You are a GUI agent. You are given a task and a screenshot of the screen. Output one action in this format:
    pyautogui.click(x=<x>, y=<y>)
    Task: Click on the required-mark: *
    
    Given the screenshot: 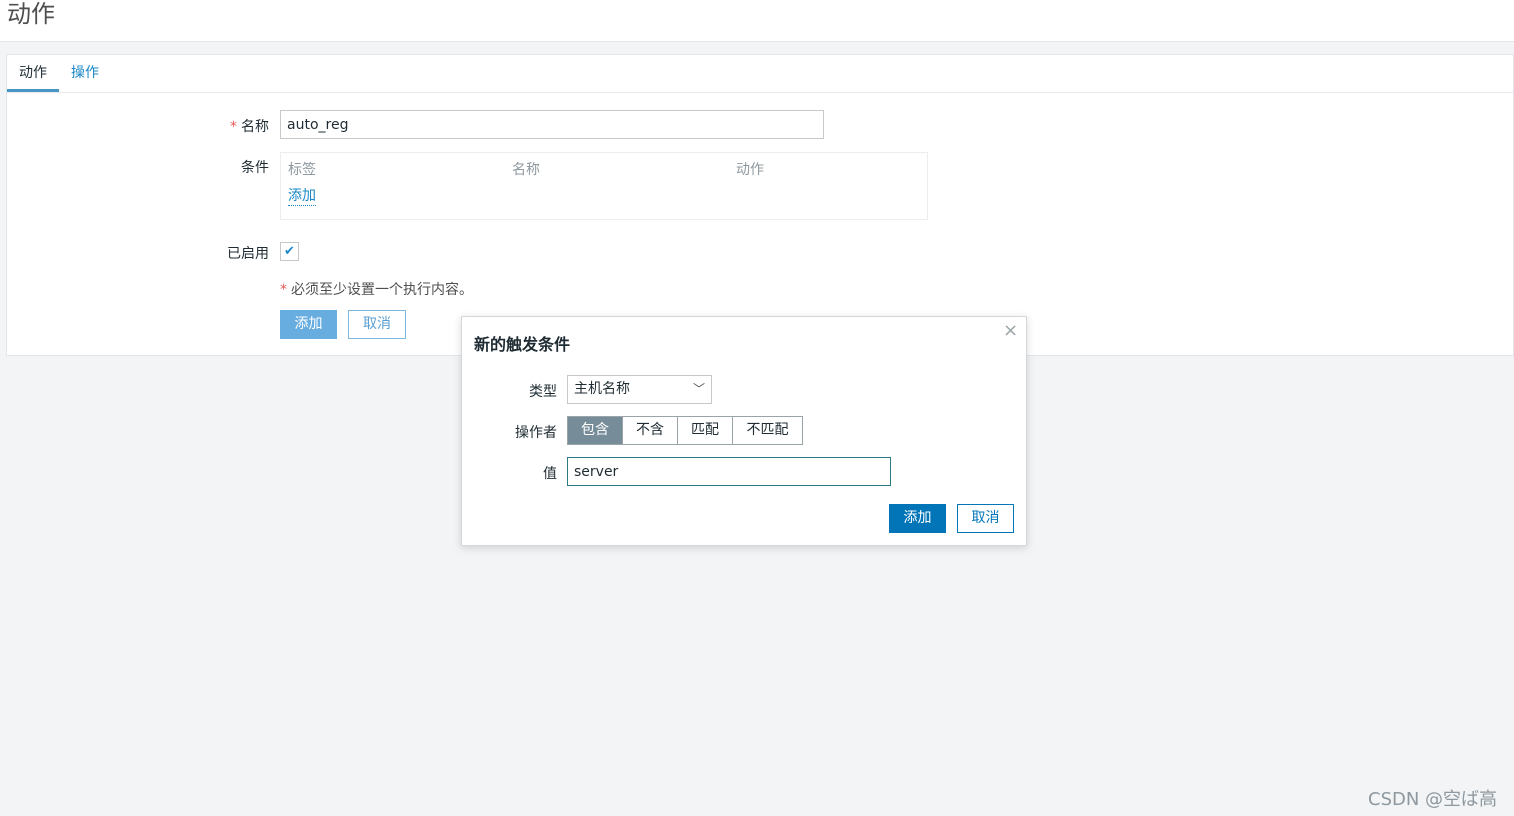 What is the action you would take?
    pyautogui.click(x=233, y=127)
    